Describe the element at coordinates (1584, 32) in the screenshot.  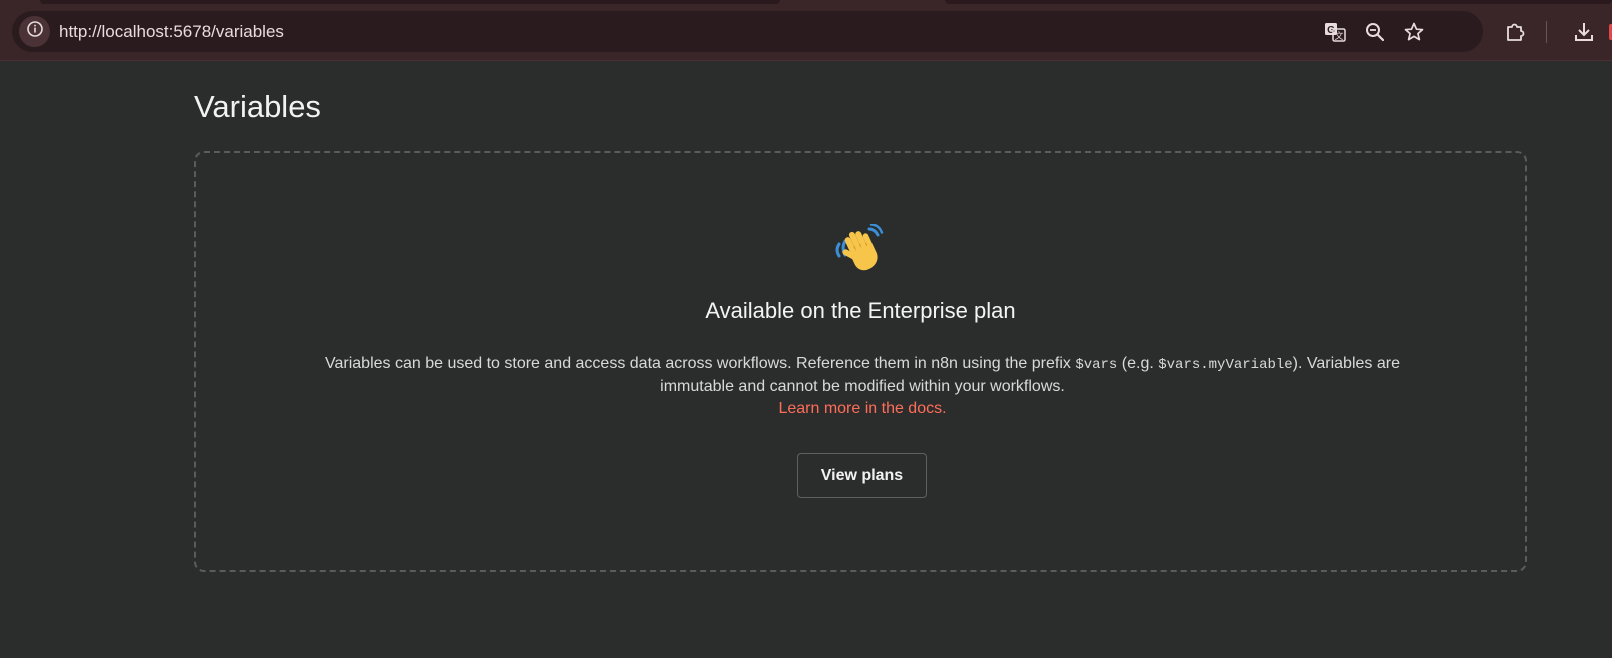
I see `download-icon` at that location.